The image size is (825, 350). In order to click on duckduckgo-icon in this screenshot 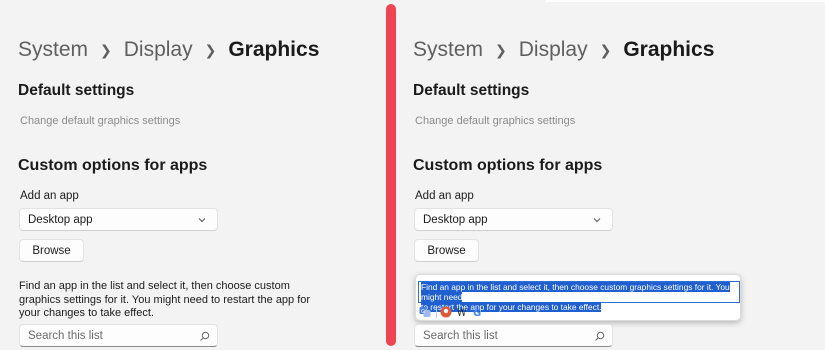, I will do `click(446, 312)`.